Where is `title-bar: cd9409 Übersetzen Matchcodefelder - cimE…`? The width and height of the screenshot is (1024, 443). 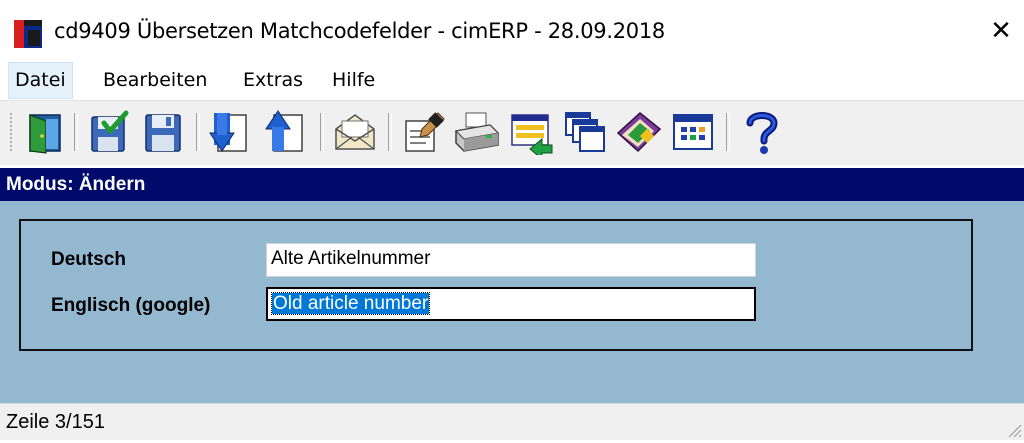 title-bar: cd9409 Übersetzen Matchcodefelder - cimE… is located at coordinates (512, 31).